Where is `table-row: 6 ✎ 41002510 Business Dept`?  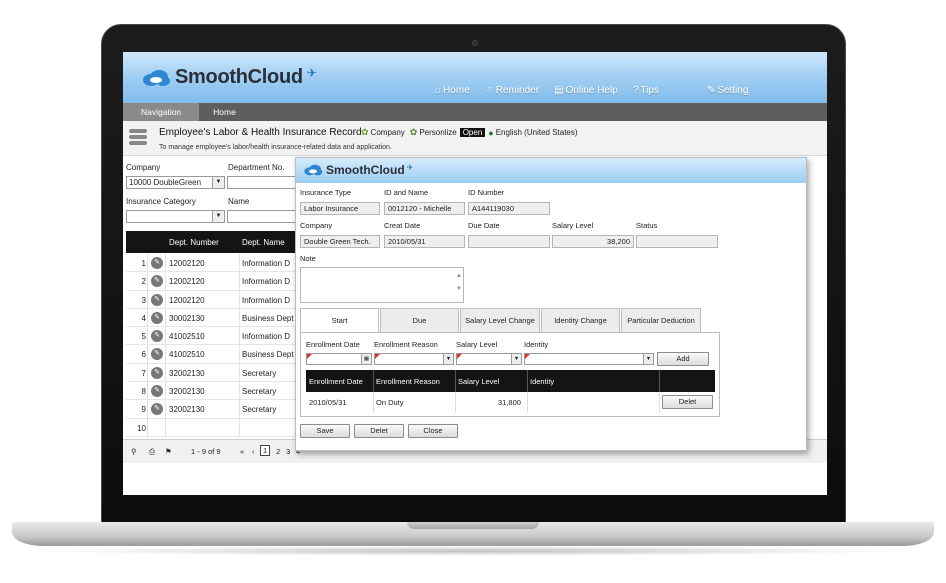 table-row: 6 ✎ 41002510 Business Dept is located at coordinates (216, 354).